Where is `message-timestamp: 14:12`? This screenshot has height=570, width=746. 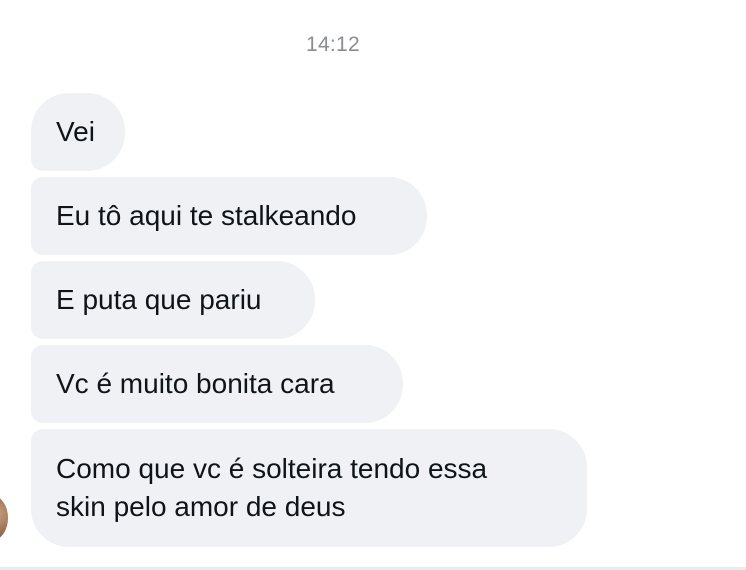
message-timestamp: 14:12 is located at coordinates (333, 44).